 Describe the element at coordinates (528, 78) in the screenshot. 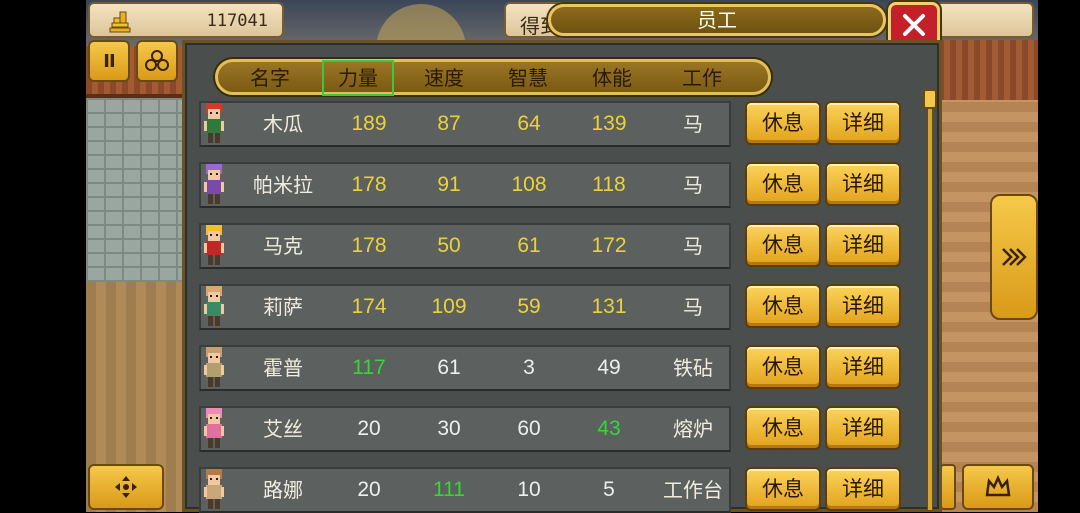

I see `column-wisdom: 智慧` at that location.